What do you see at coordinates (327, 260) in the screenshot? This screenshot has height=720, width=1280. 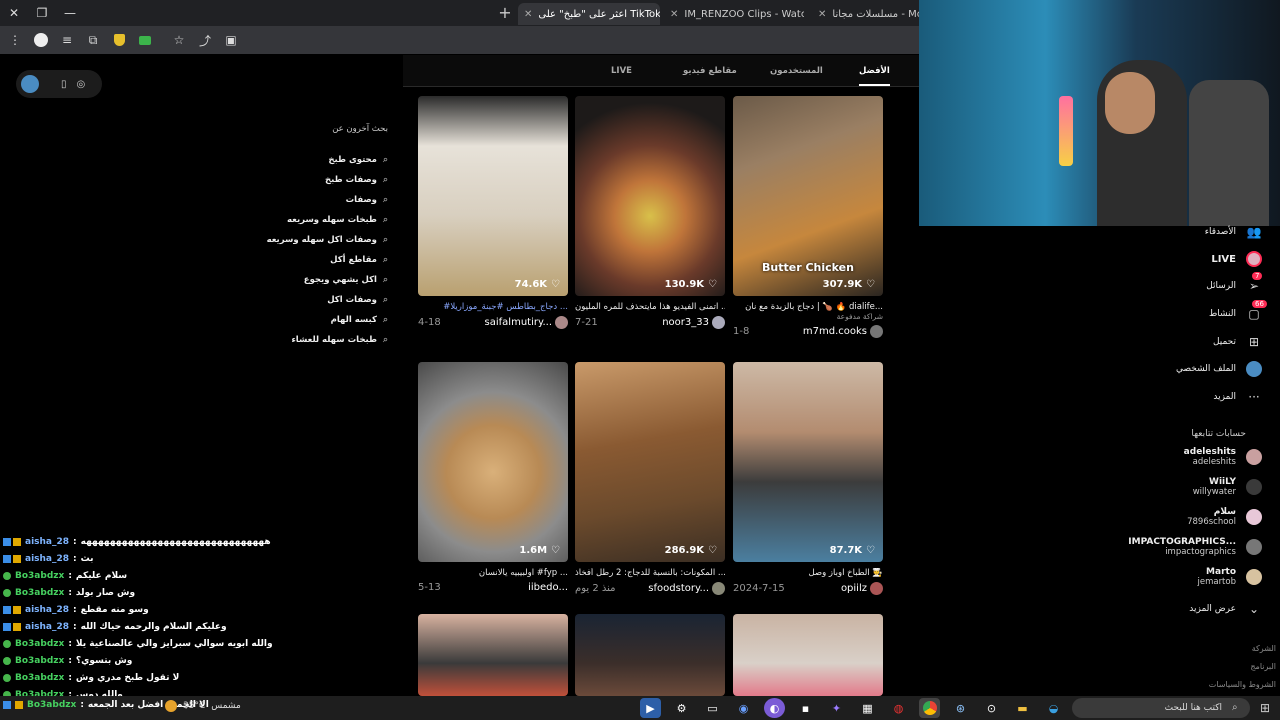 I see `related-item: مقاطع أكل ⌕` at bounding box center [327, 260].